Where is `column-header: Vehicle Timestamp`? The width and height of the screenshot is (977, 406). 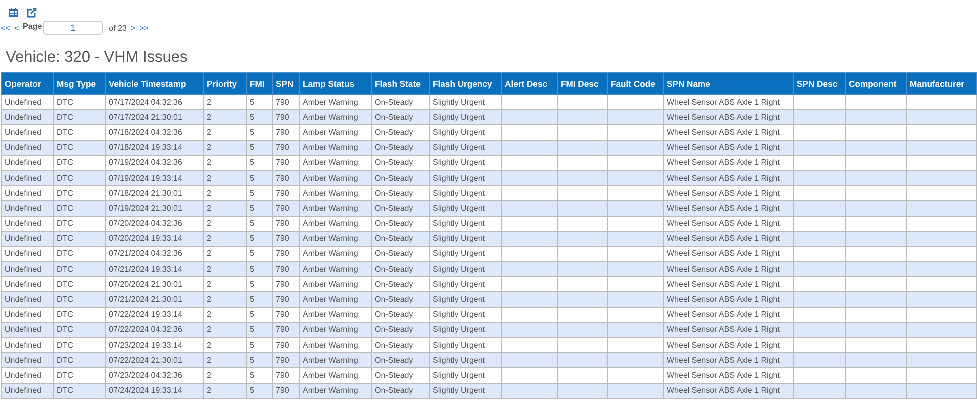 column-header: Vehicle Timestamp is located at coordinates (155, 83).